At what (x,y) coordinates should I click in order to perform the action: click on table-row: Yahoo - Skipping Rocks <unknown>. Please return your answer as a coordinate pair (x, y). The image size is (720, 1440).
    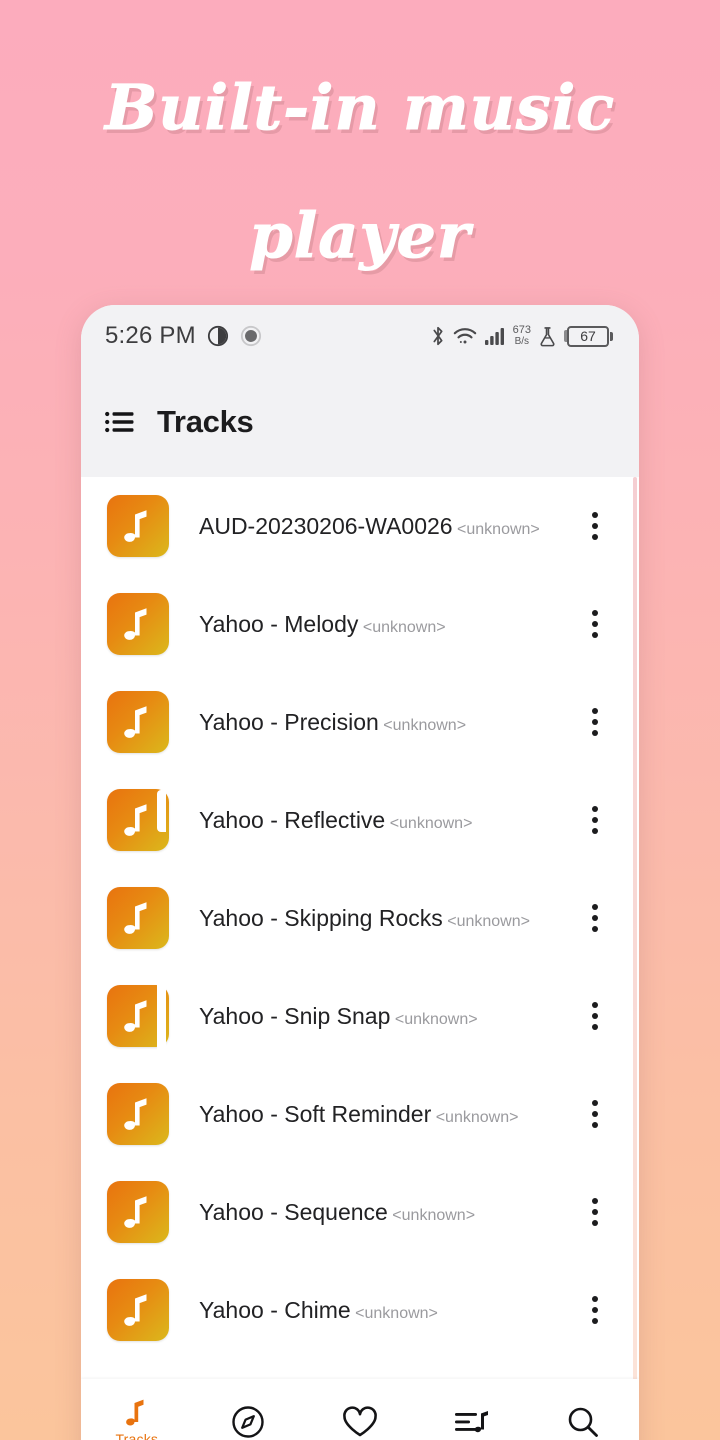
    Looking at the image, I should click on (360, 918).